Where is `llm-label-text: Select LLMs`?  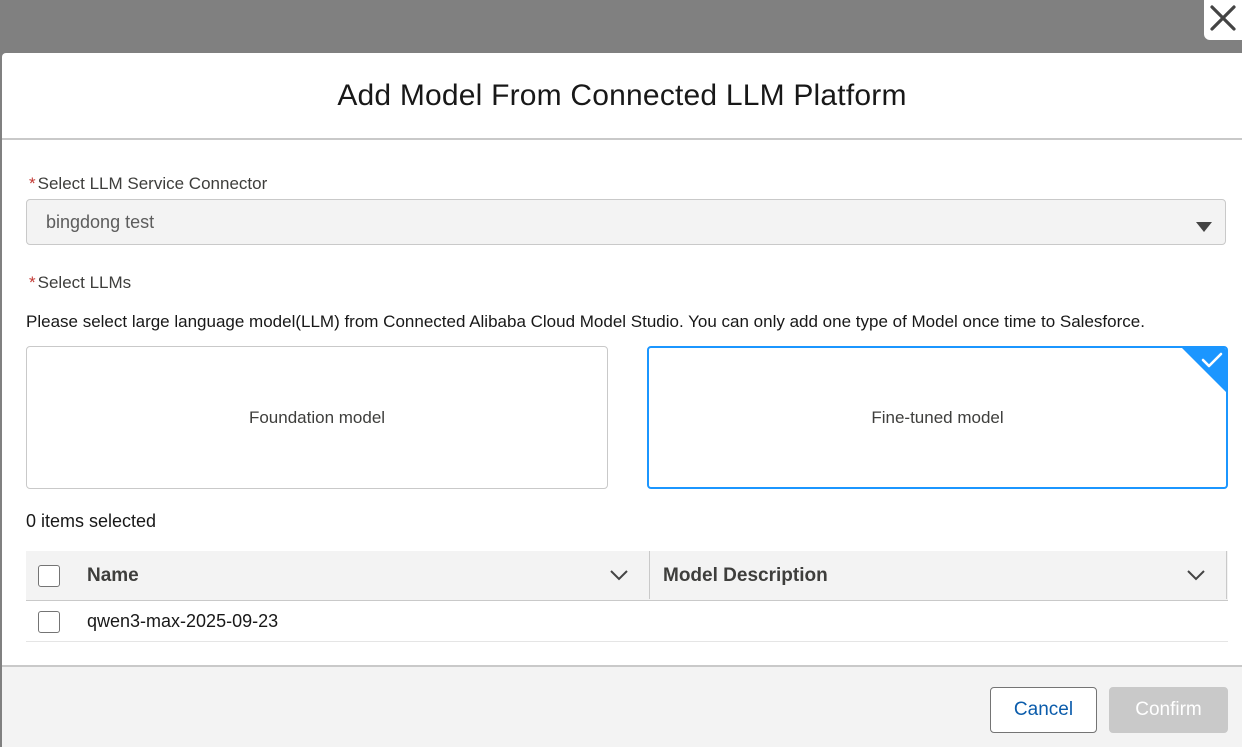
llm-label-text: Select LLMs is located at coordinates (84, 282).